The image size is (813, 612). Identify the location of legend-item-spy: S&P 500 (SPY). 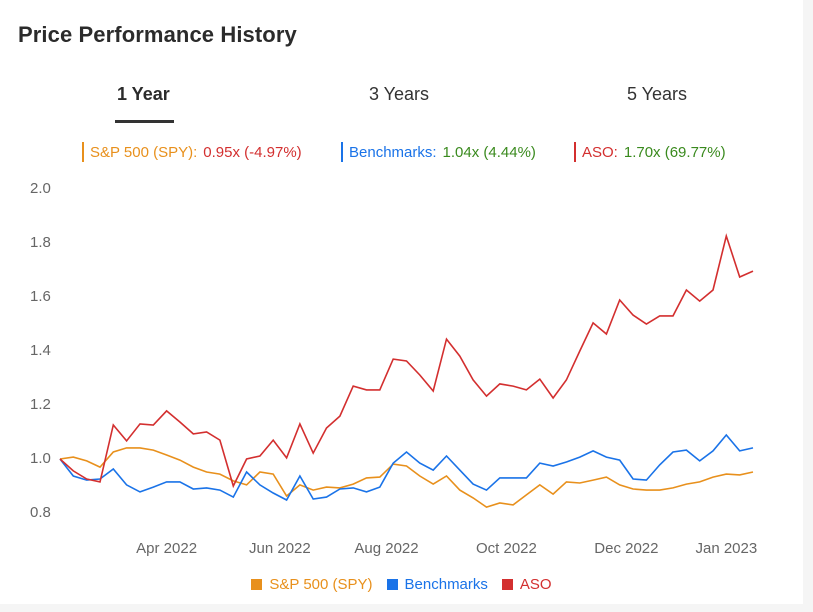
(312, 584).